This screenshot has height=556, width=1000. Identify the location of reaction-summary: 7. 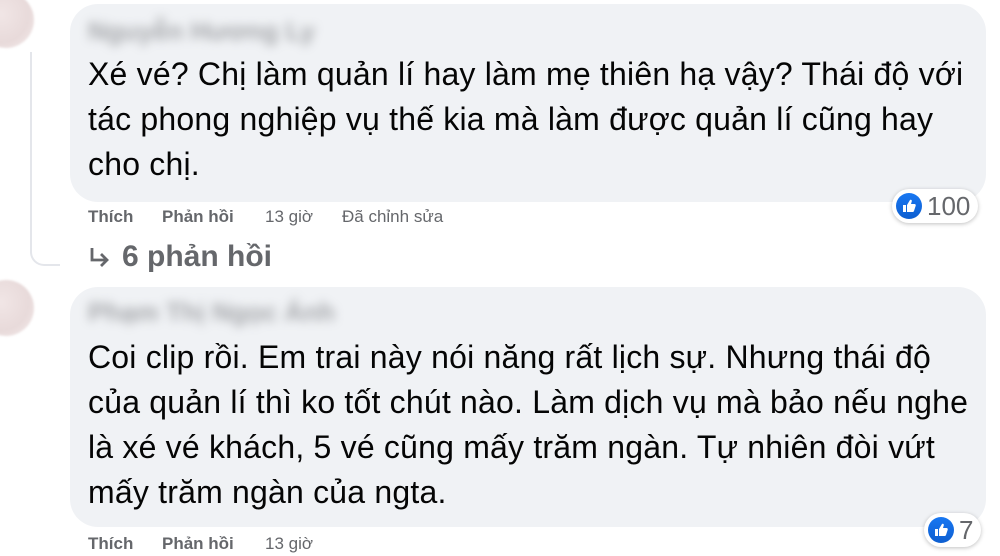
(953, 530).